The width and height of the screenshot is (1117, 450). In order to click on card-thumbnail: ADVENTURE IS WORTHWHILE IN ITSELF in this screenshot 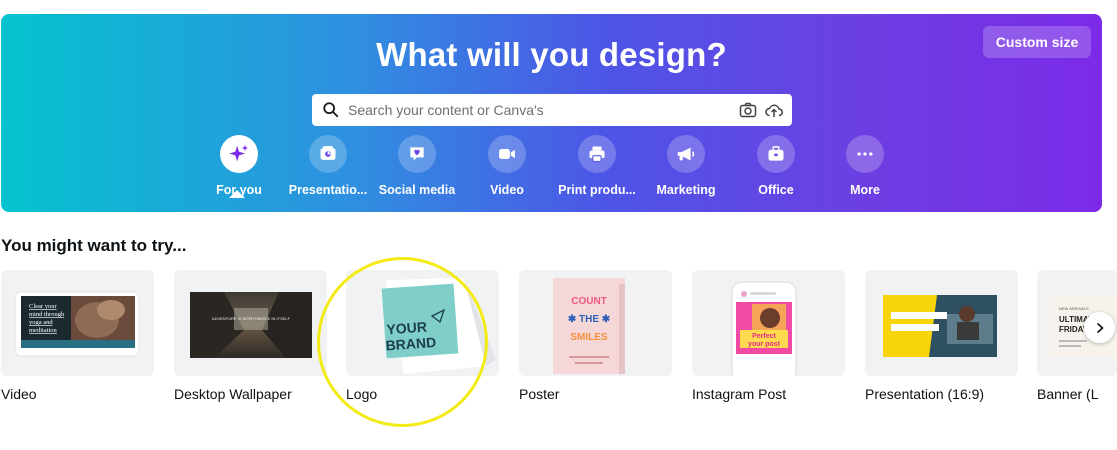, I will do `click(250, 323)`.